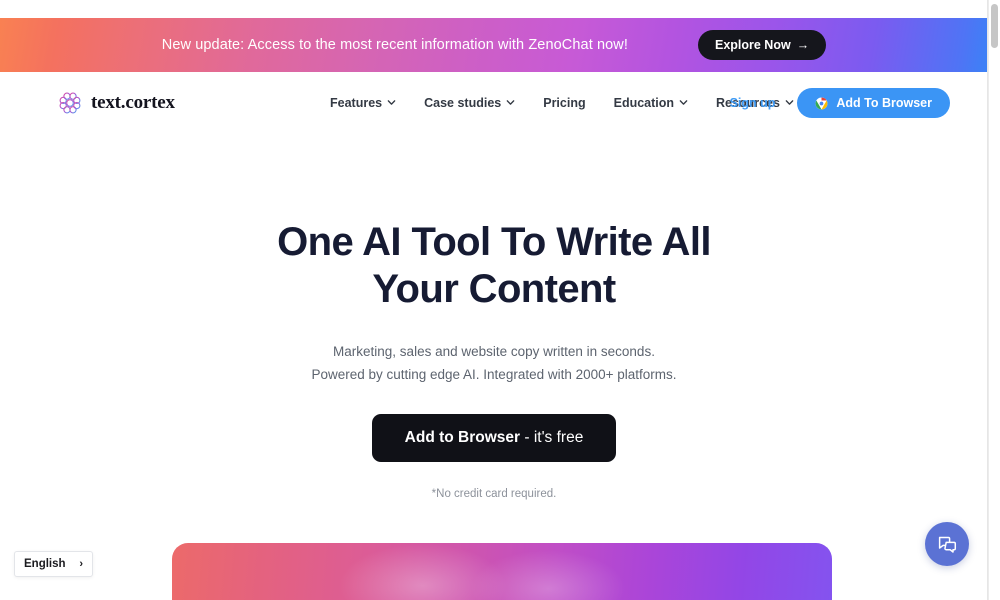 The height and width of the screenshot is (600, 1000). Describe the element at coordinates (552, 437) in the screenshot. I see `hero-cta-rest-label: - it's free` at that location.